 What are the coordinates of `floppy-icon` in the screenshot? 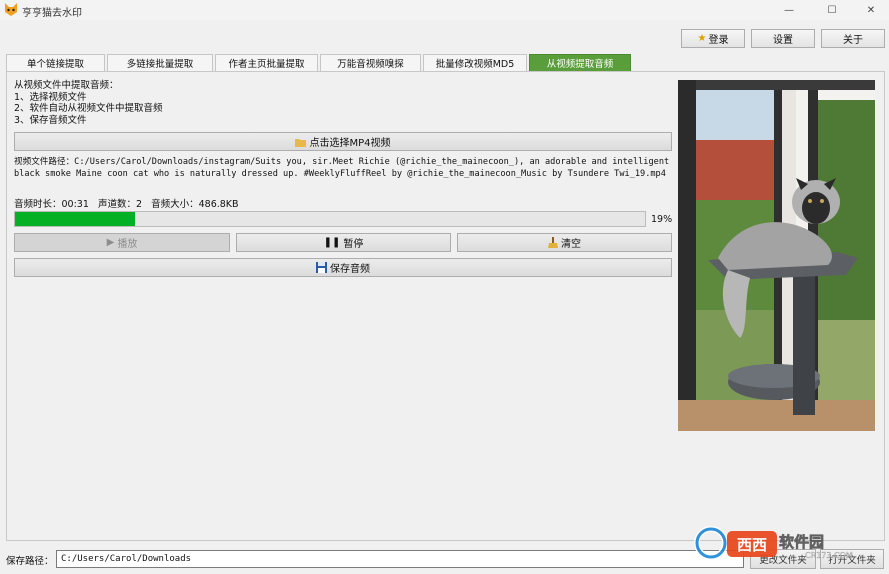 It's located at (321, 267).